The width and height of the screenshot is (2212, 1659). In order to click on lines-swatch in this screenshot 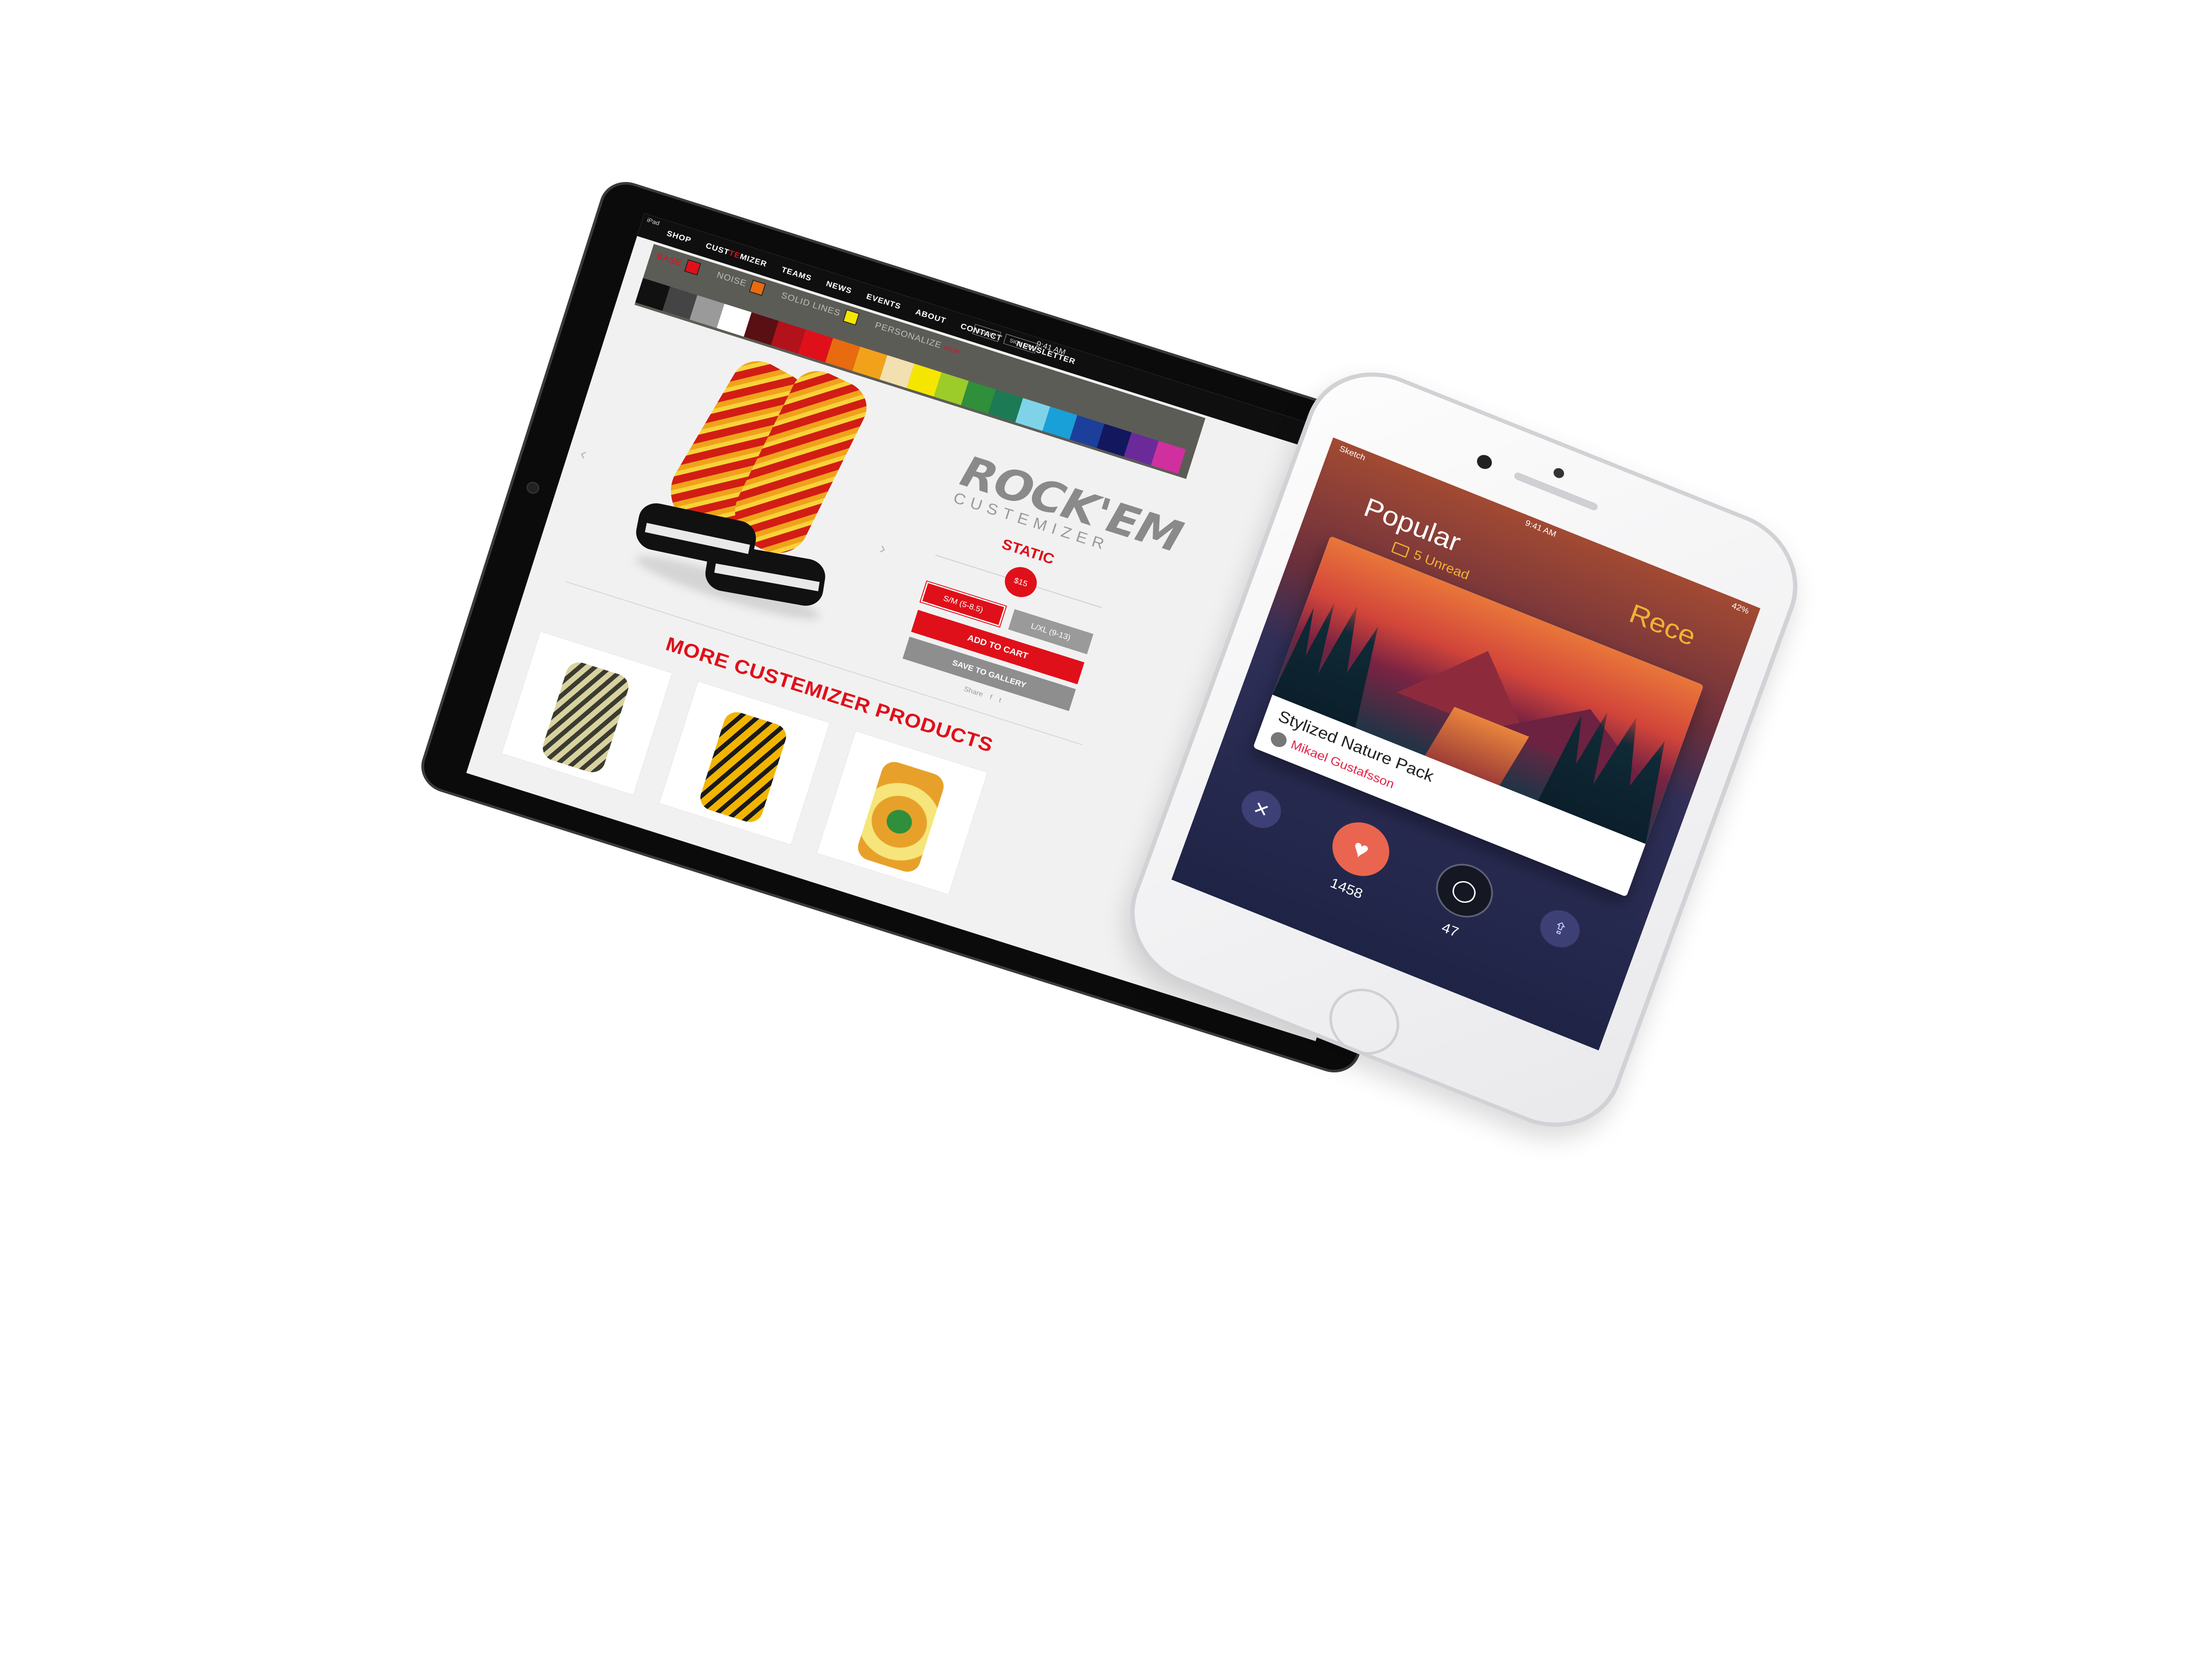, I will do `click(851, 317)`.